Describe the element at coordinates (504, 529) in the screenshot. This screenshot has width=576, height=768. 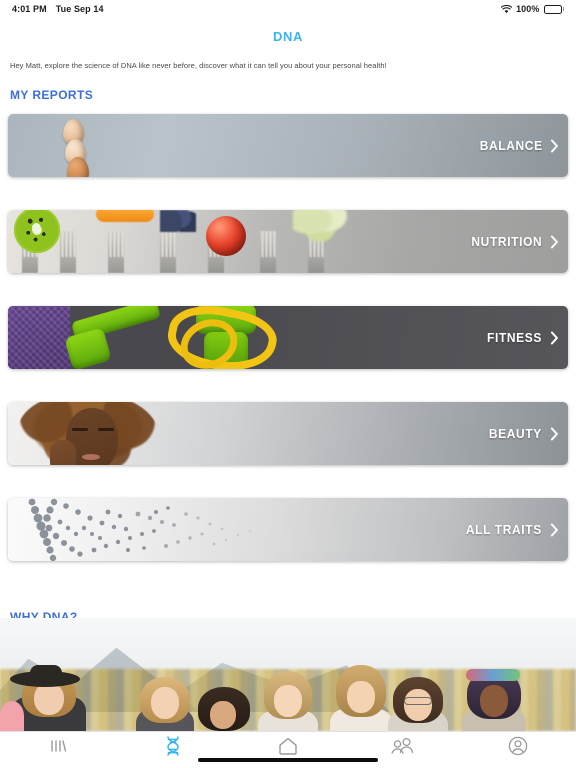
I see `report-label-text: ALL TRAITS` at that location.